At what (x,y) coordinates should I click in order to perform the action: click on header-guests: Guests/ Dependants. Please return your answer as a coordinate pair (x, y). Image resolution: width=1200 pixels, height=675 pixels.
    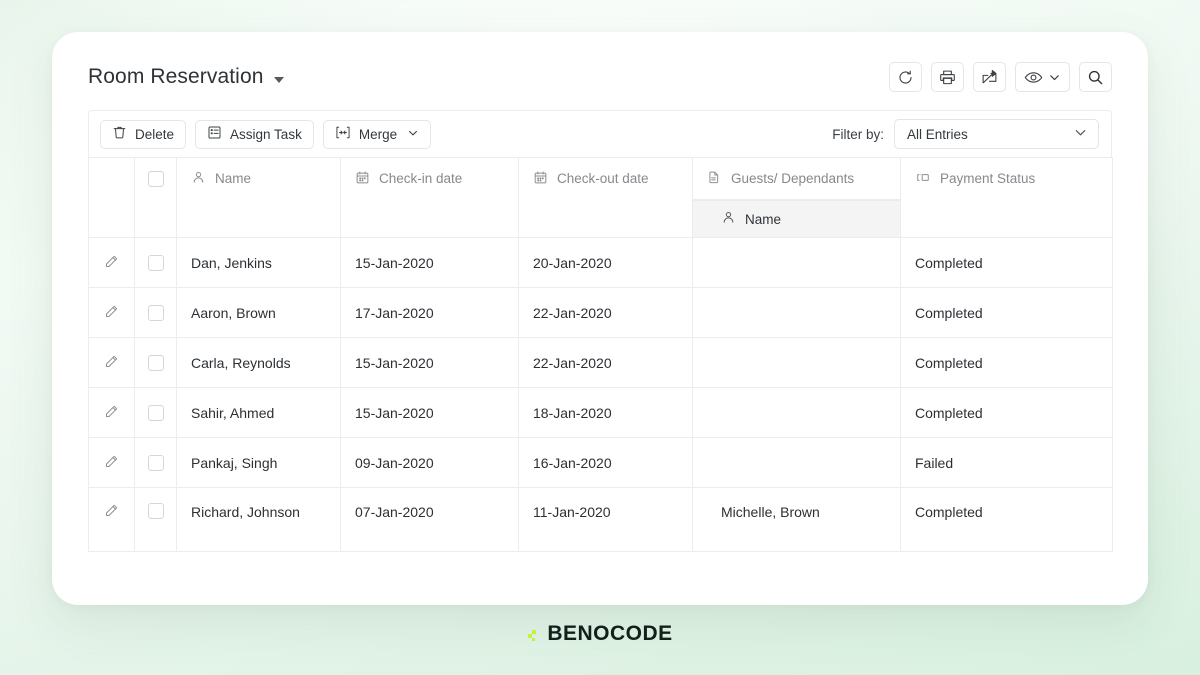
    Looking at the image, I should click on (796, 178).